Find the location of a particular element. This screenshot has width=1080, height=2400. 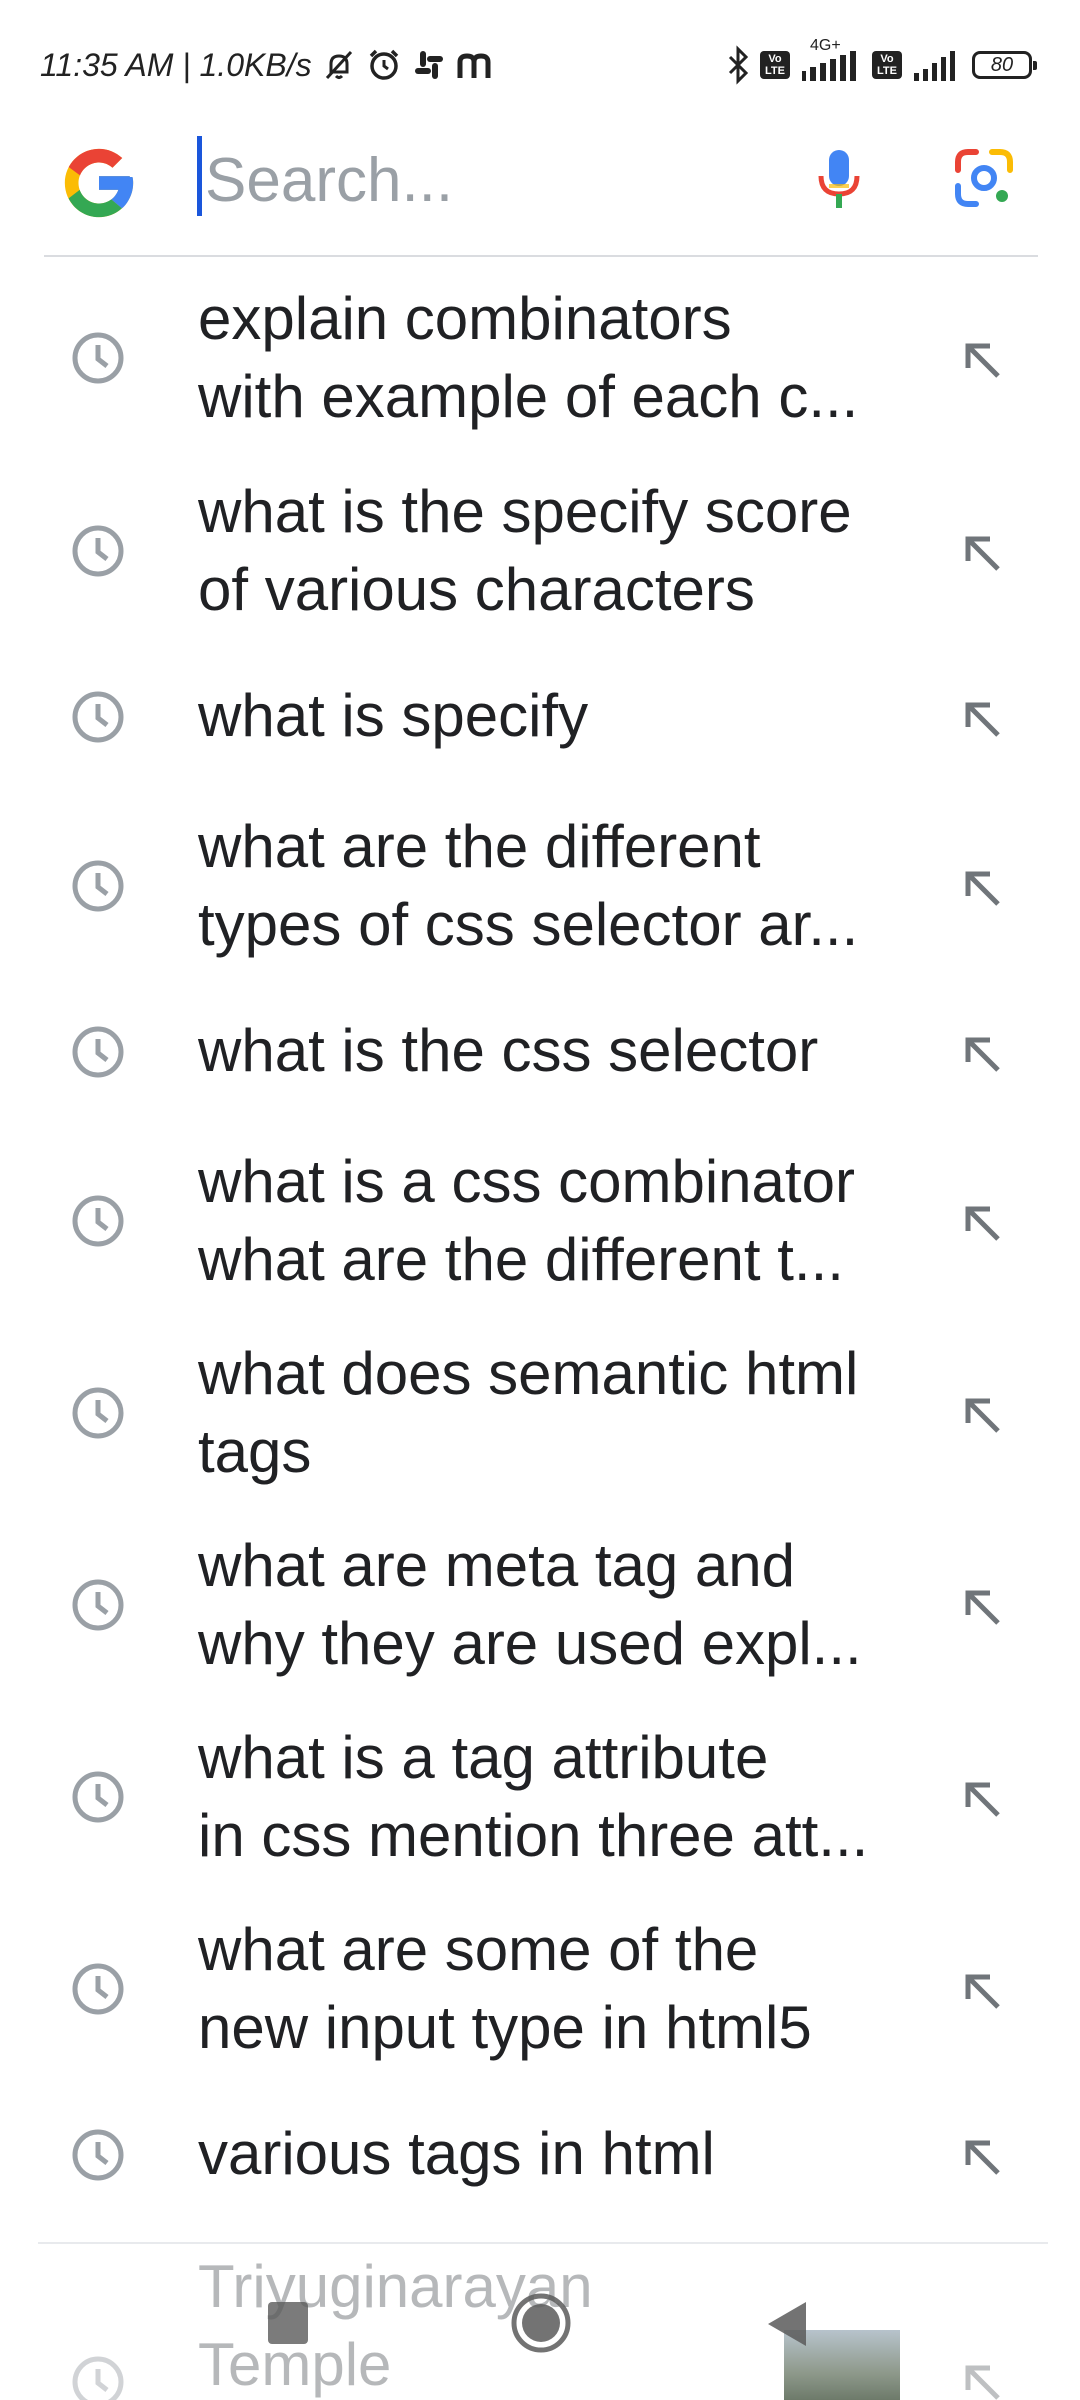

slack-icon is located at coordinates (428, 65).